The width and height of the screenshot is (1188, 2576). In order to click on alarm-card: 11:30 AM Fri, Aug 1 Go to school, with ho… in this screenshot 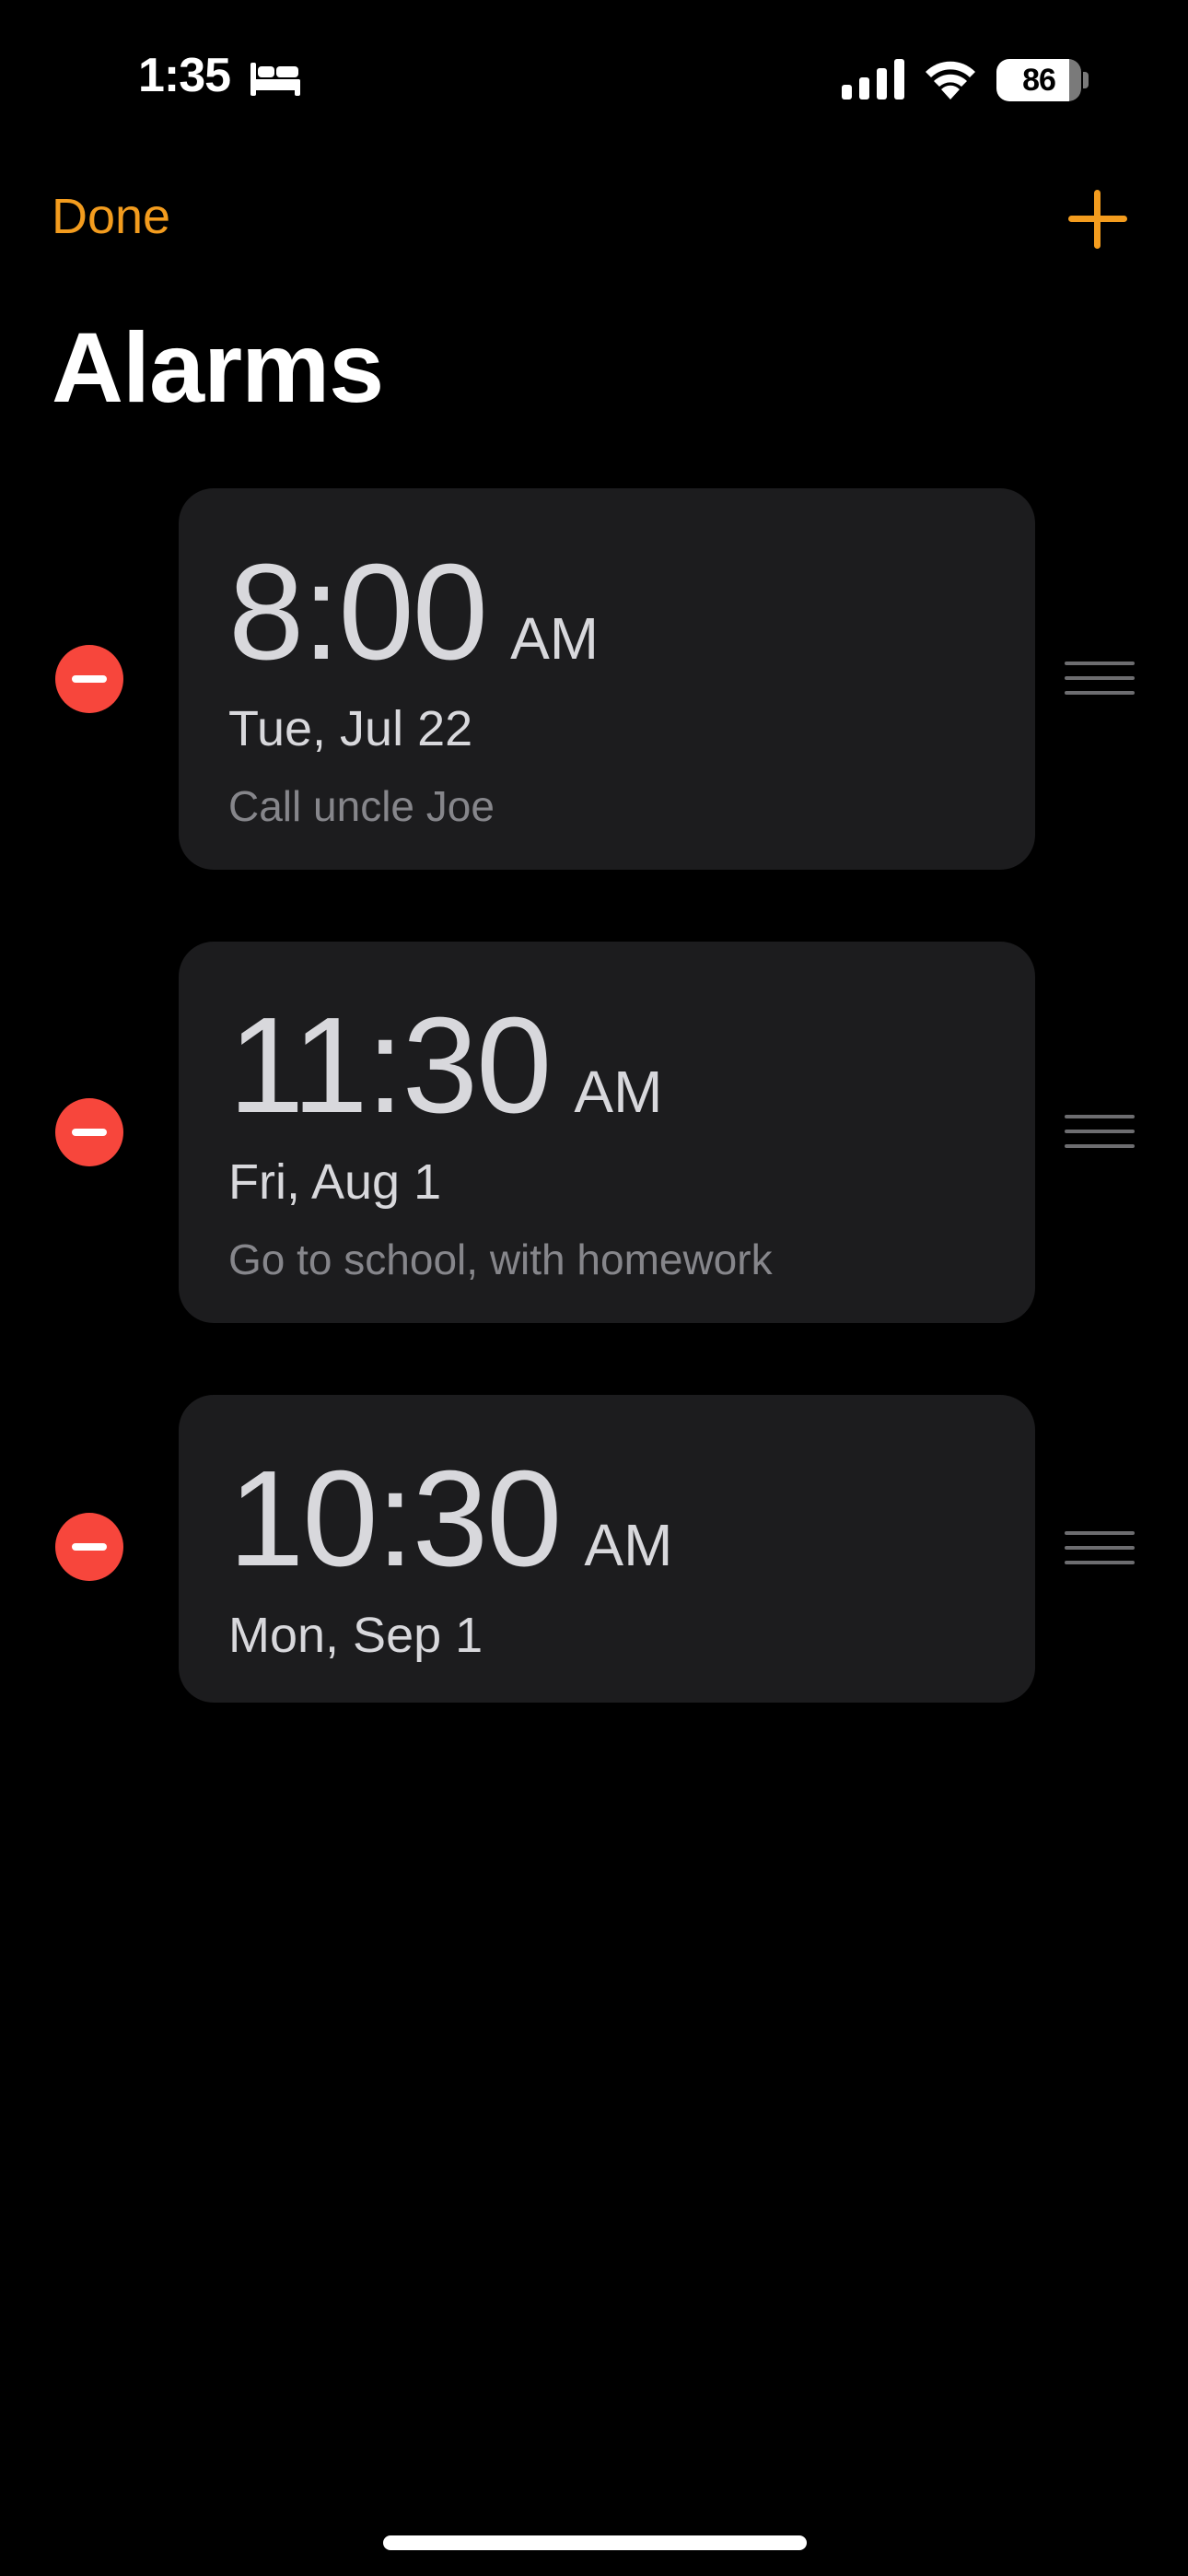, I will do `click(607, 1132)`.